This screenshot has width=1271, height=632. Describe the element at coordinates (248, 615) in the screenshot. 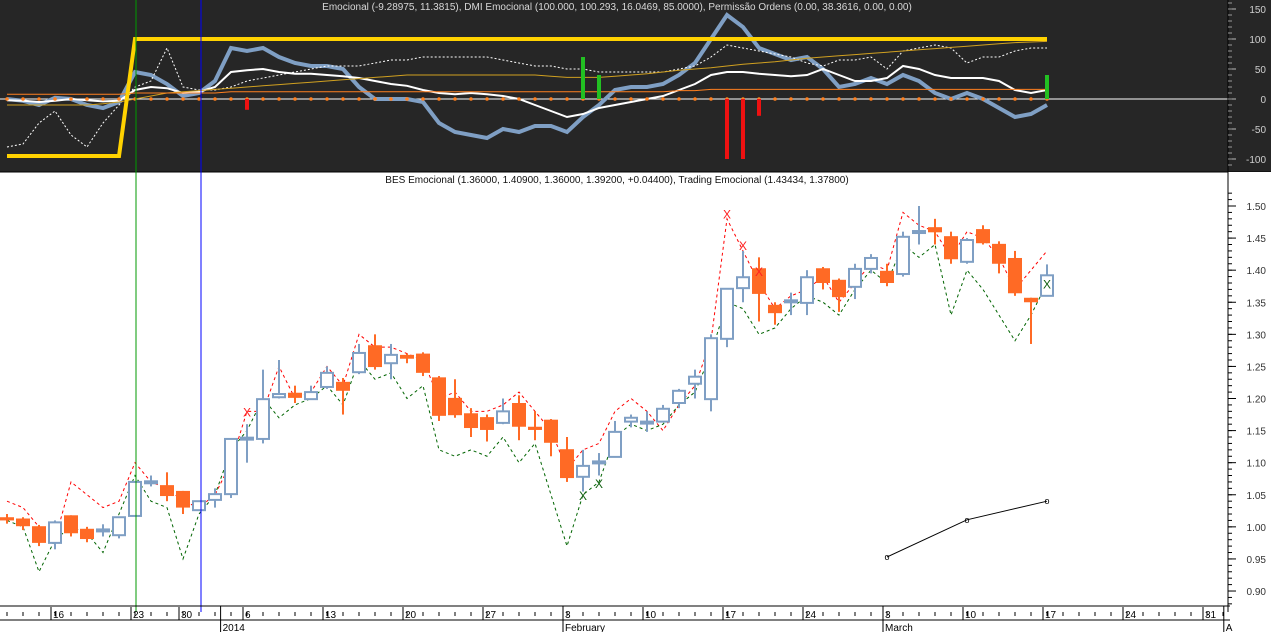

I see `date-label: 6` at that location.